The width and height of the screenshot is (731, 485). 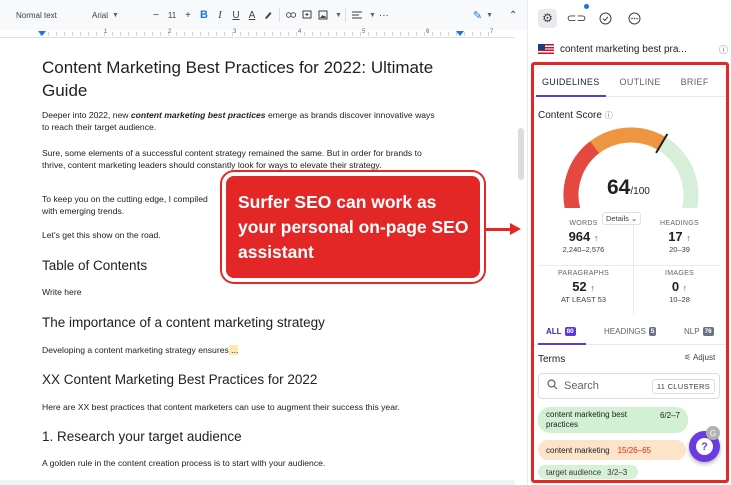 I want to click on collapse-toolbar-chevron-icon: ⌃, so click(x=513, y=15).